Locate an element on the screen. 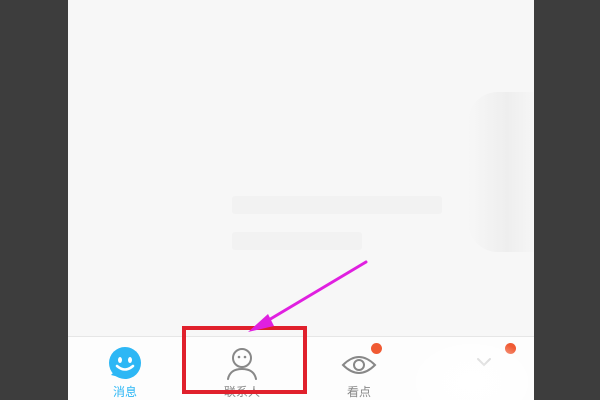 The height and width of the screenshot is (400, 600). tab-label: 看点 is located at coordinates (358, 392).